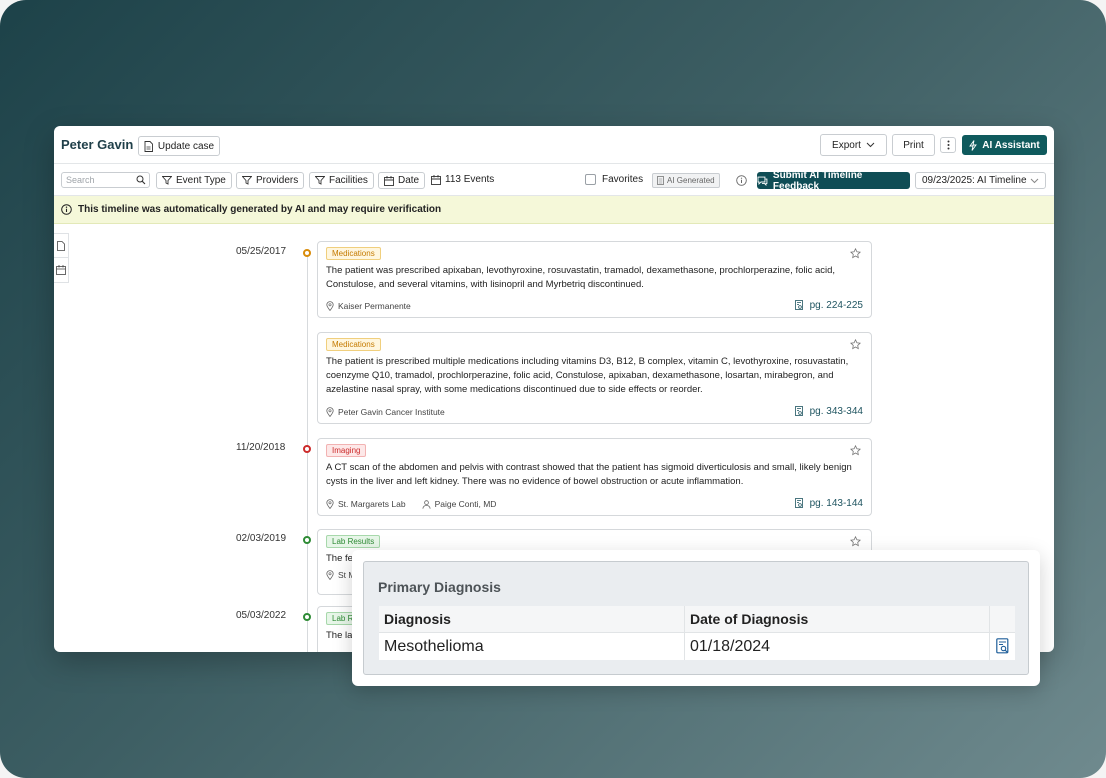  I want to click on timeline-select-value: 09/23/2025: AI Timeline, so click(974, 180).